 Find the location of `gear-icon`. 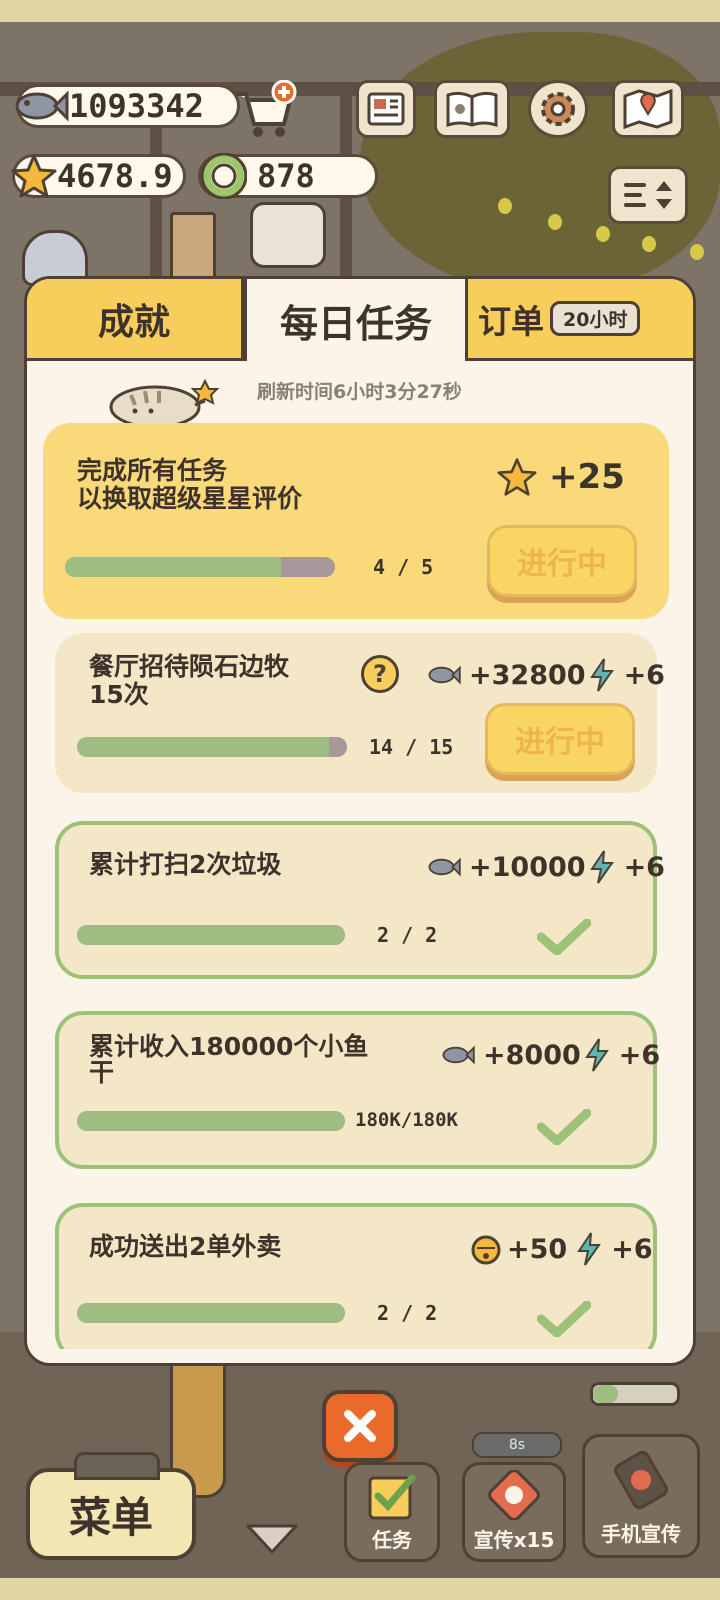

gear-icon is located at coordinates (558, 109).